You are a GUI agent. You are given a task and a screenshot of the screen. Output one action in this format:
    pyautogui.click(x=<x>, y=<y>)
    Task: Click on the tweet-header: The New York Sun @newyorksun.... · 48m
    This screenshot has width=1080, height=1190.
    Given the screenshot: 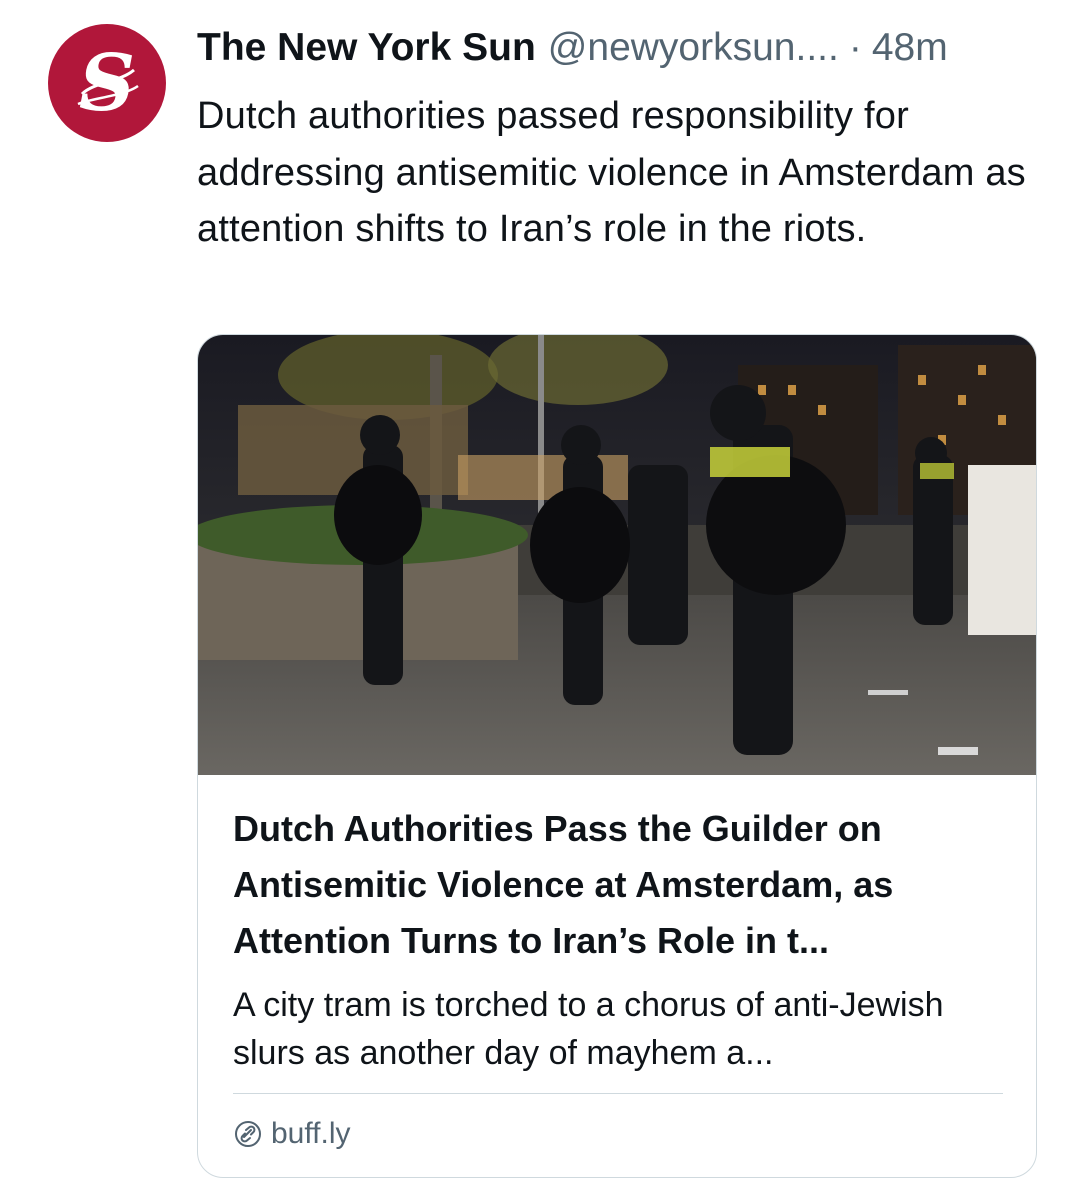 What is the action you would take?
    pyautogui.click(x=618, y=51)
    